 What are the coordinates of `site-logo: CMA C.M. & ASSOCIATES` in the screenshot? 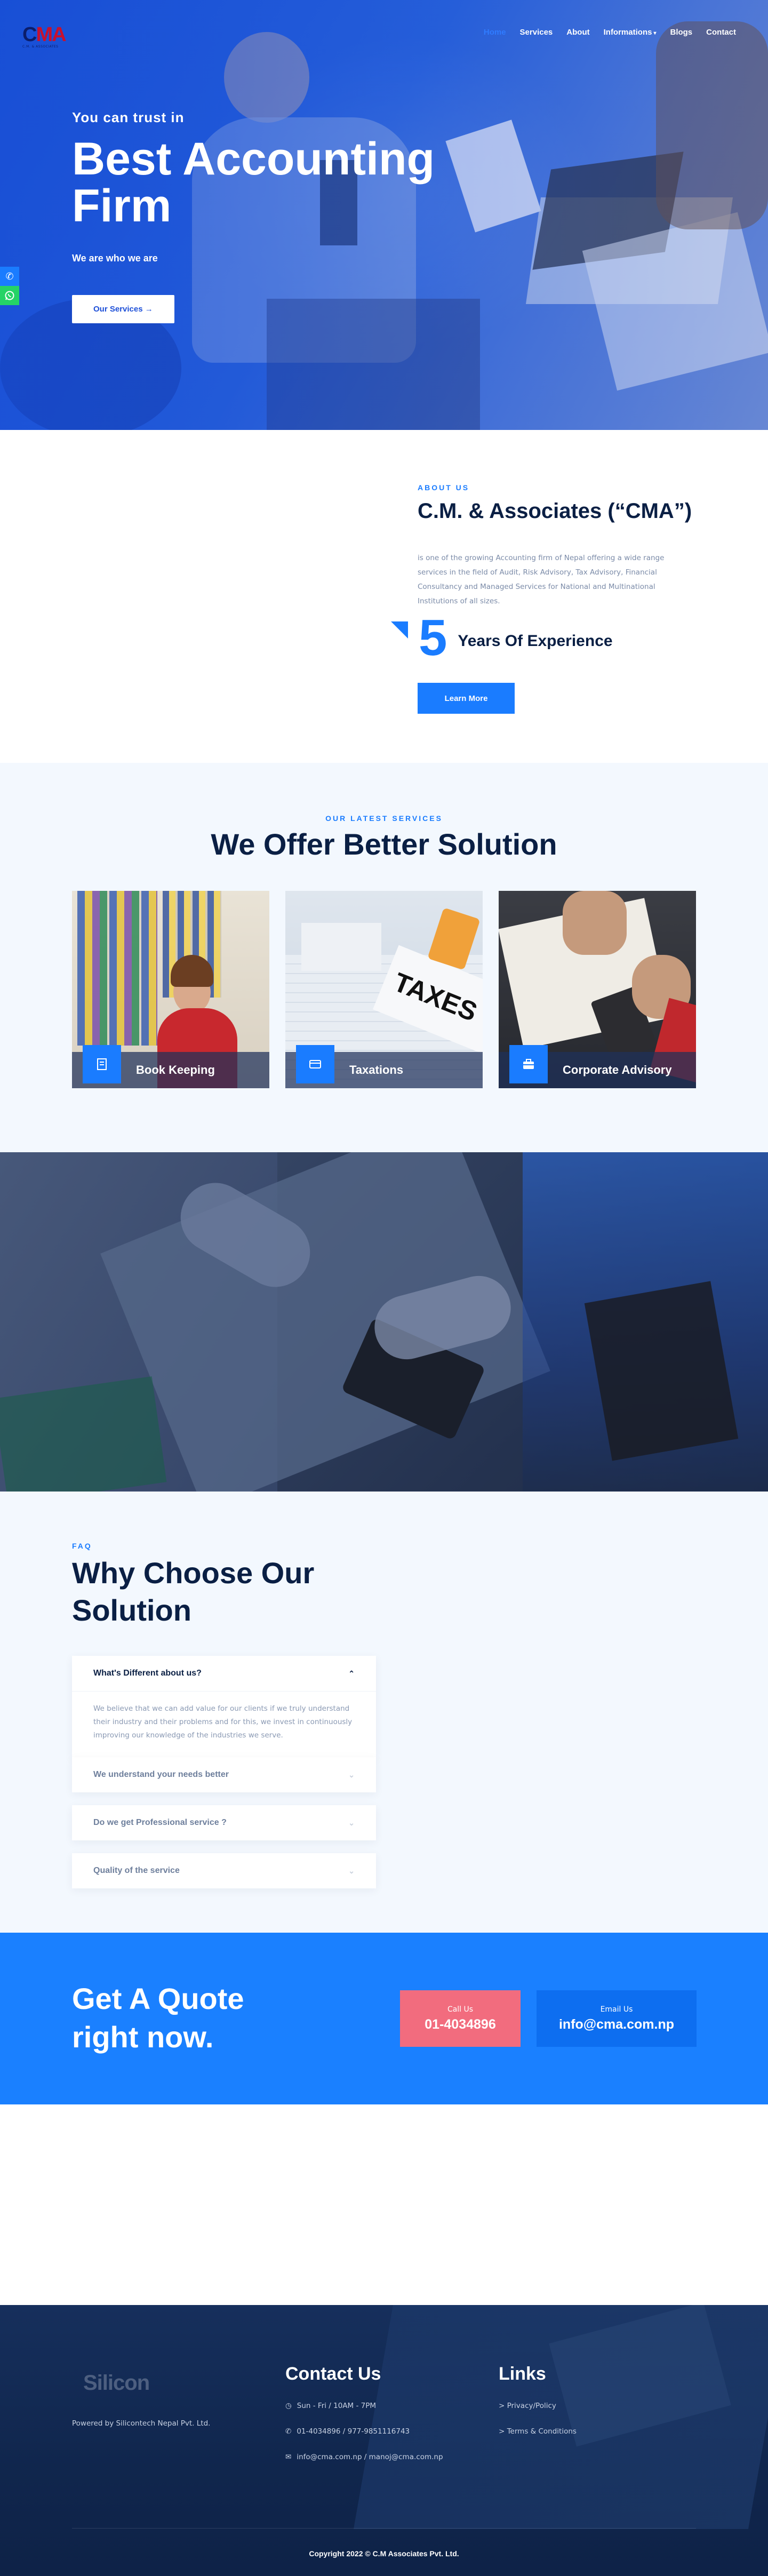 It's located at (44, 37).